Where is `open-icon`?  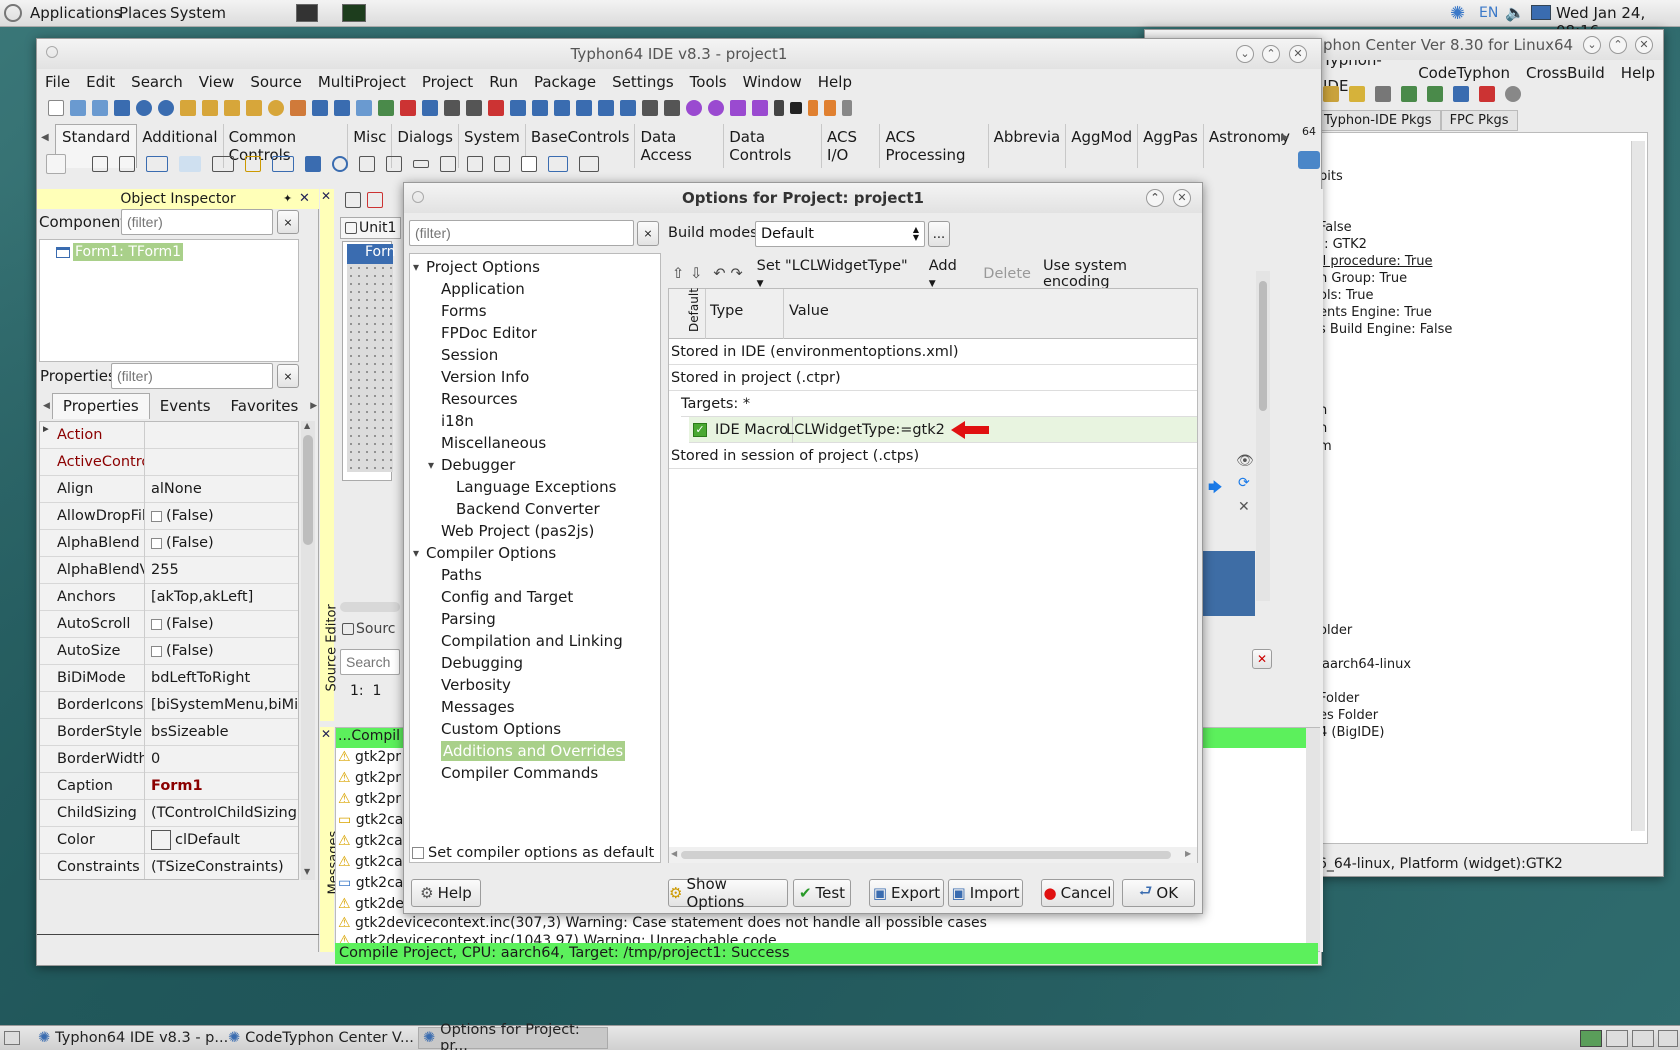
open-icon is located at coordinates (100, 108).